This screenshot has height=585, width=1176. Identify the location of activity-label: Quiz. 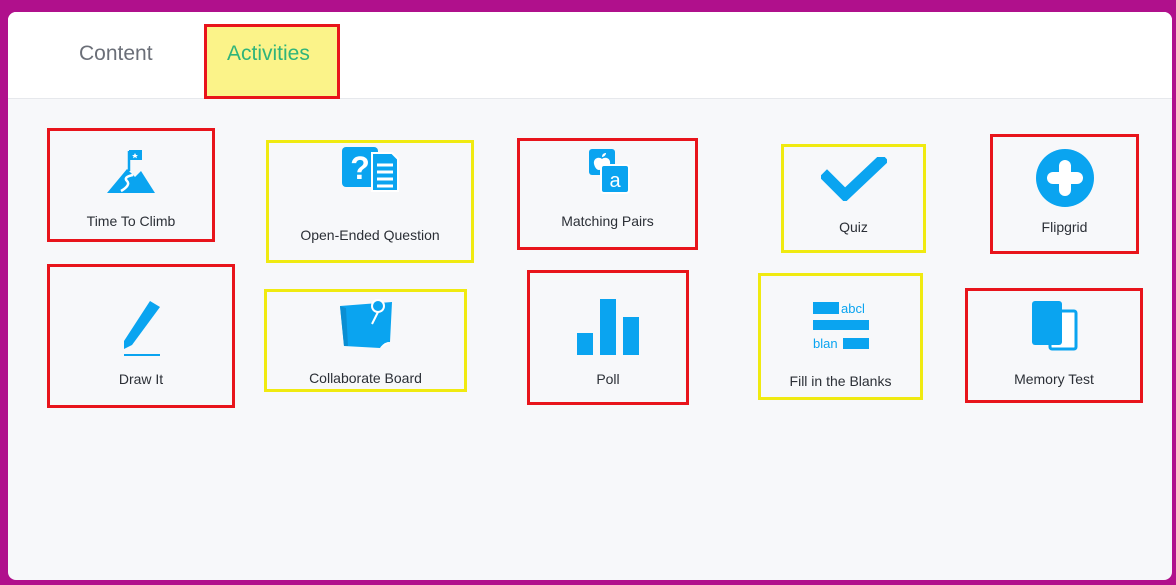
(853, 227).